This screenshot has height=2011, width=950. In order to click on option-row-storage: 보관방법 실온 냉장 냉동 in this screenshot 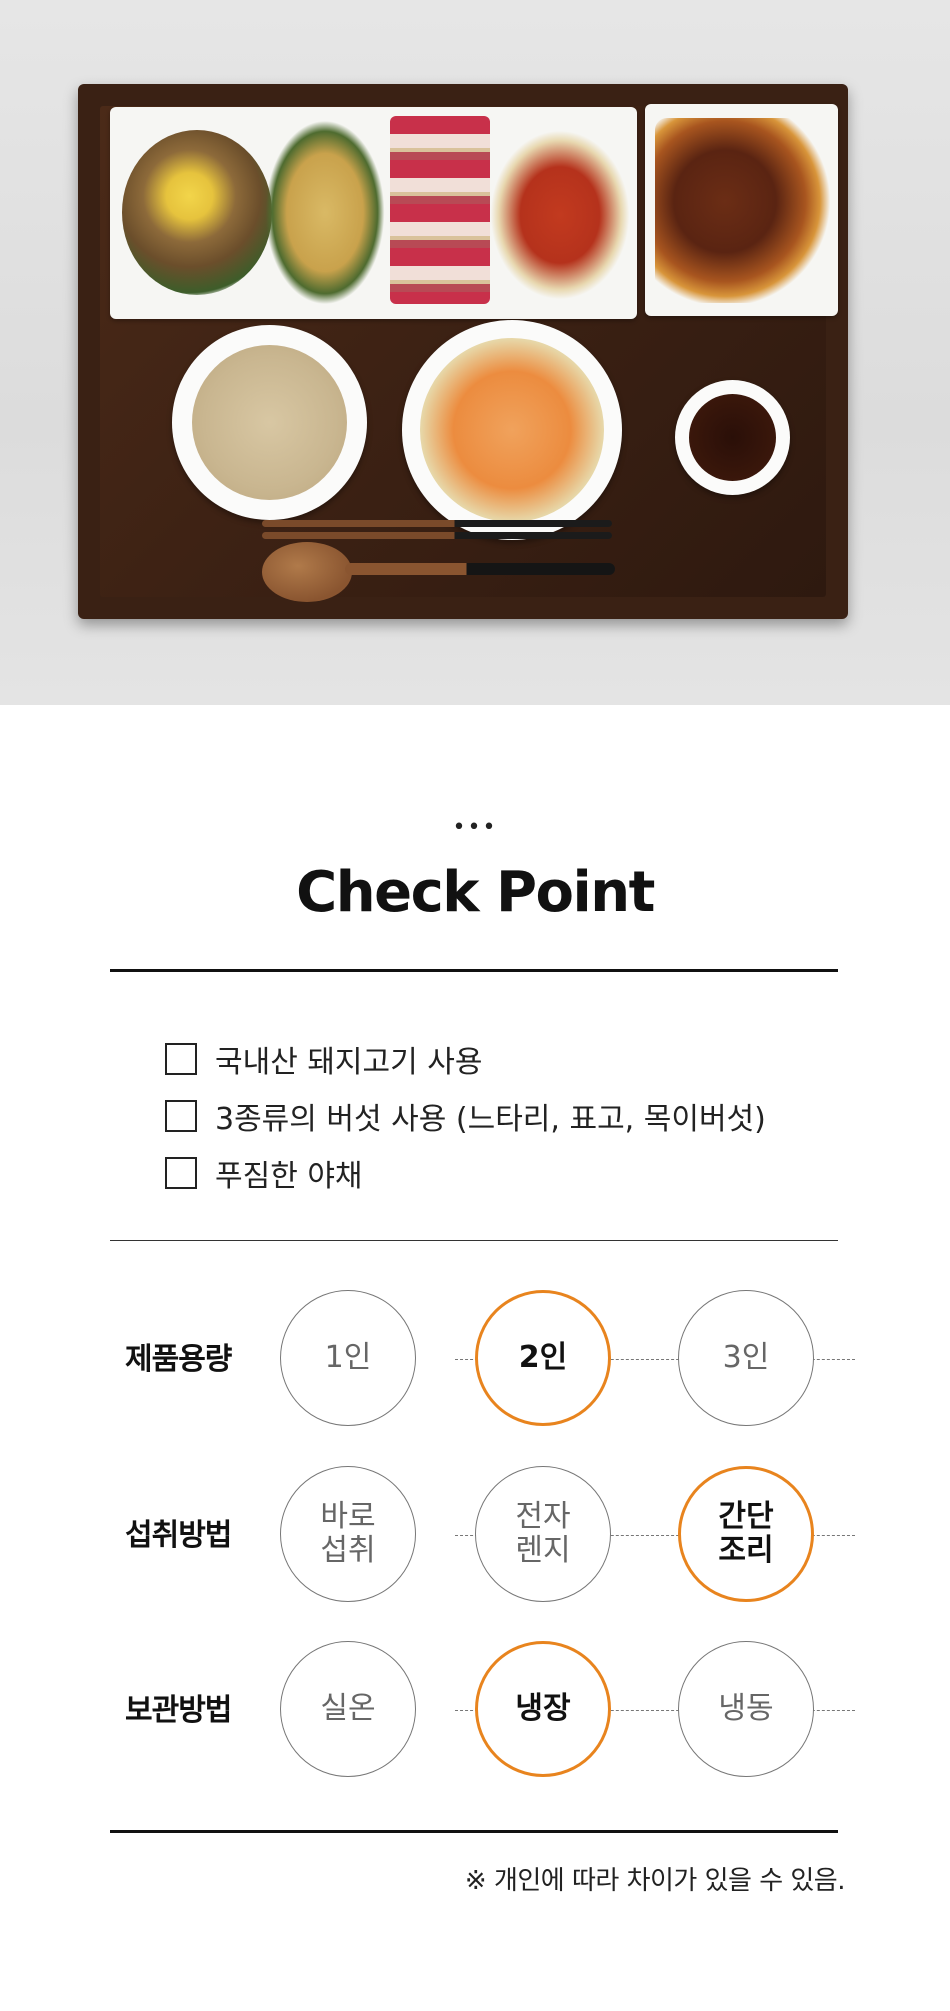, I will do `click(482, 1711)`.